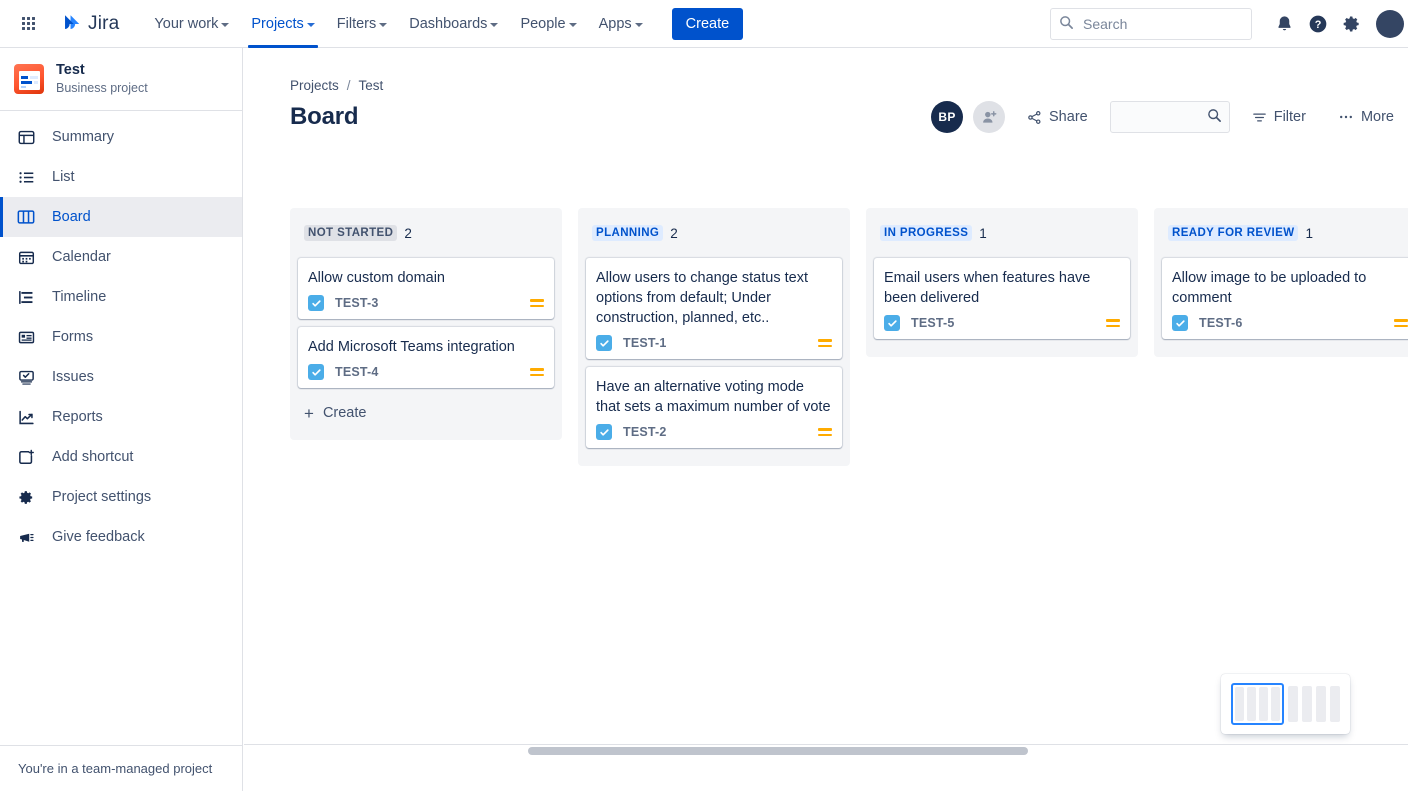 This screenshot has height=791, width=1408. I want to click on sidebar-item-label: Project settings, so click(102, 497).